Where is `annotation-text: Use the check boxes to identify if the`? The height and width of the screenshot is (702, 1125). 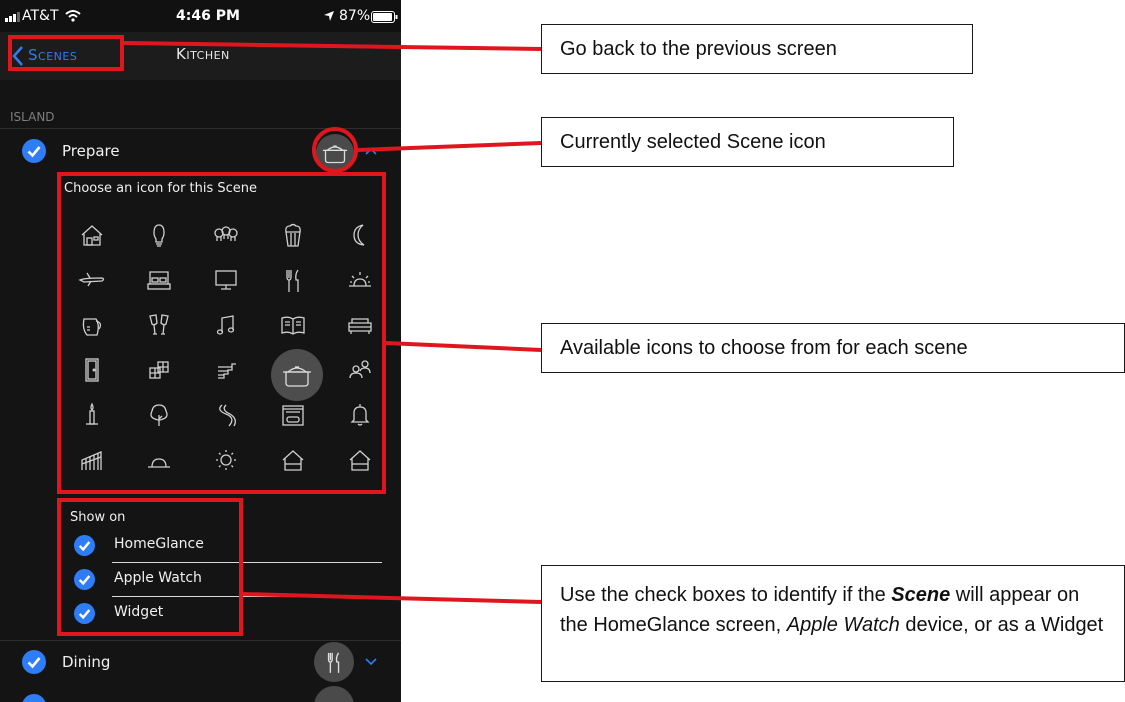
annotation-text: Use the check boxes to identify if the is located at coordinates (726, 595).